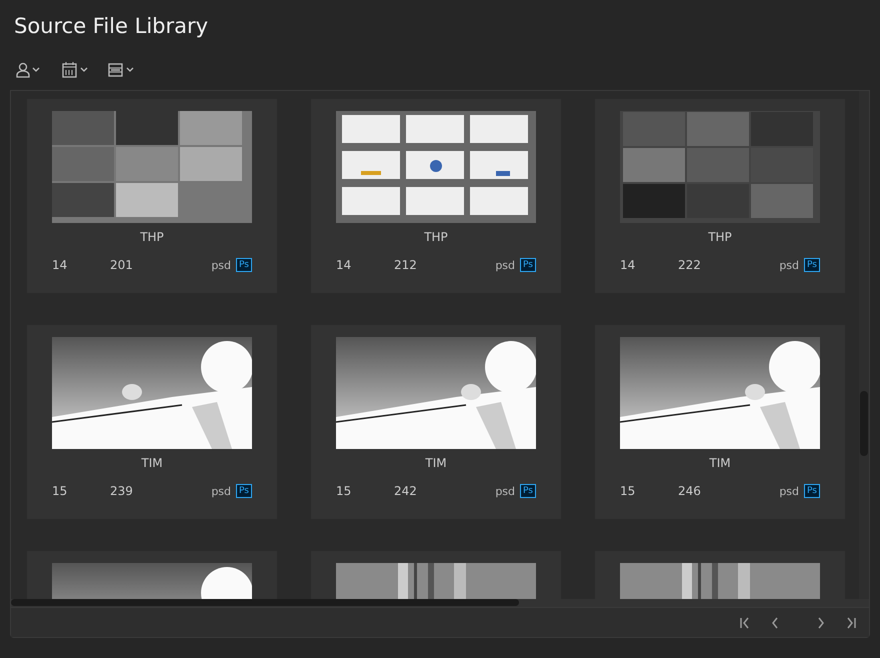 The height and width of the screenshot is (658, 880). Describe the element at coordinates (406, 491) in the screenshot. I see `file-number: 242` at that location.